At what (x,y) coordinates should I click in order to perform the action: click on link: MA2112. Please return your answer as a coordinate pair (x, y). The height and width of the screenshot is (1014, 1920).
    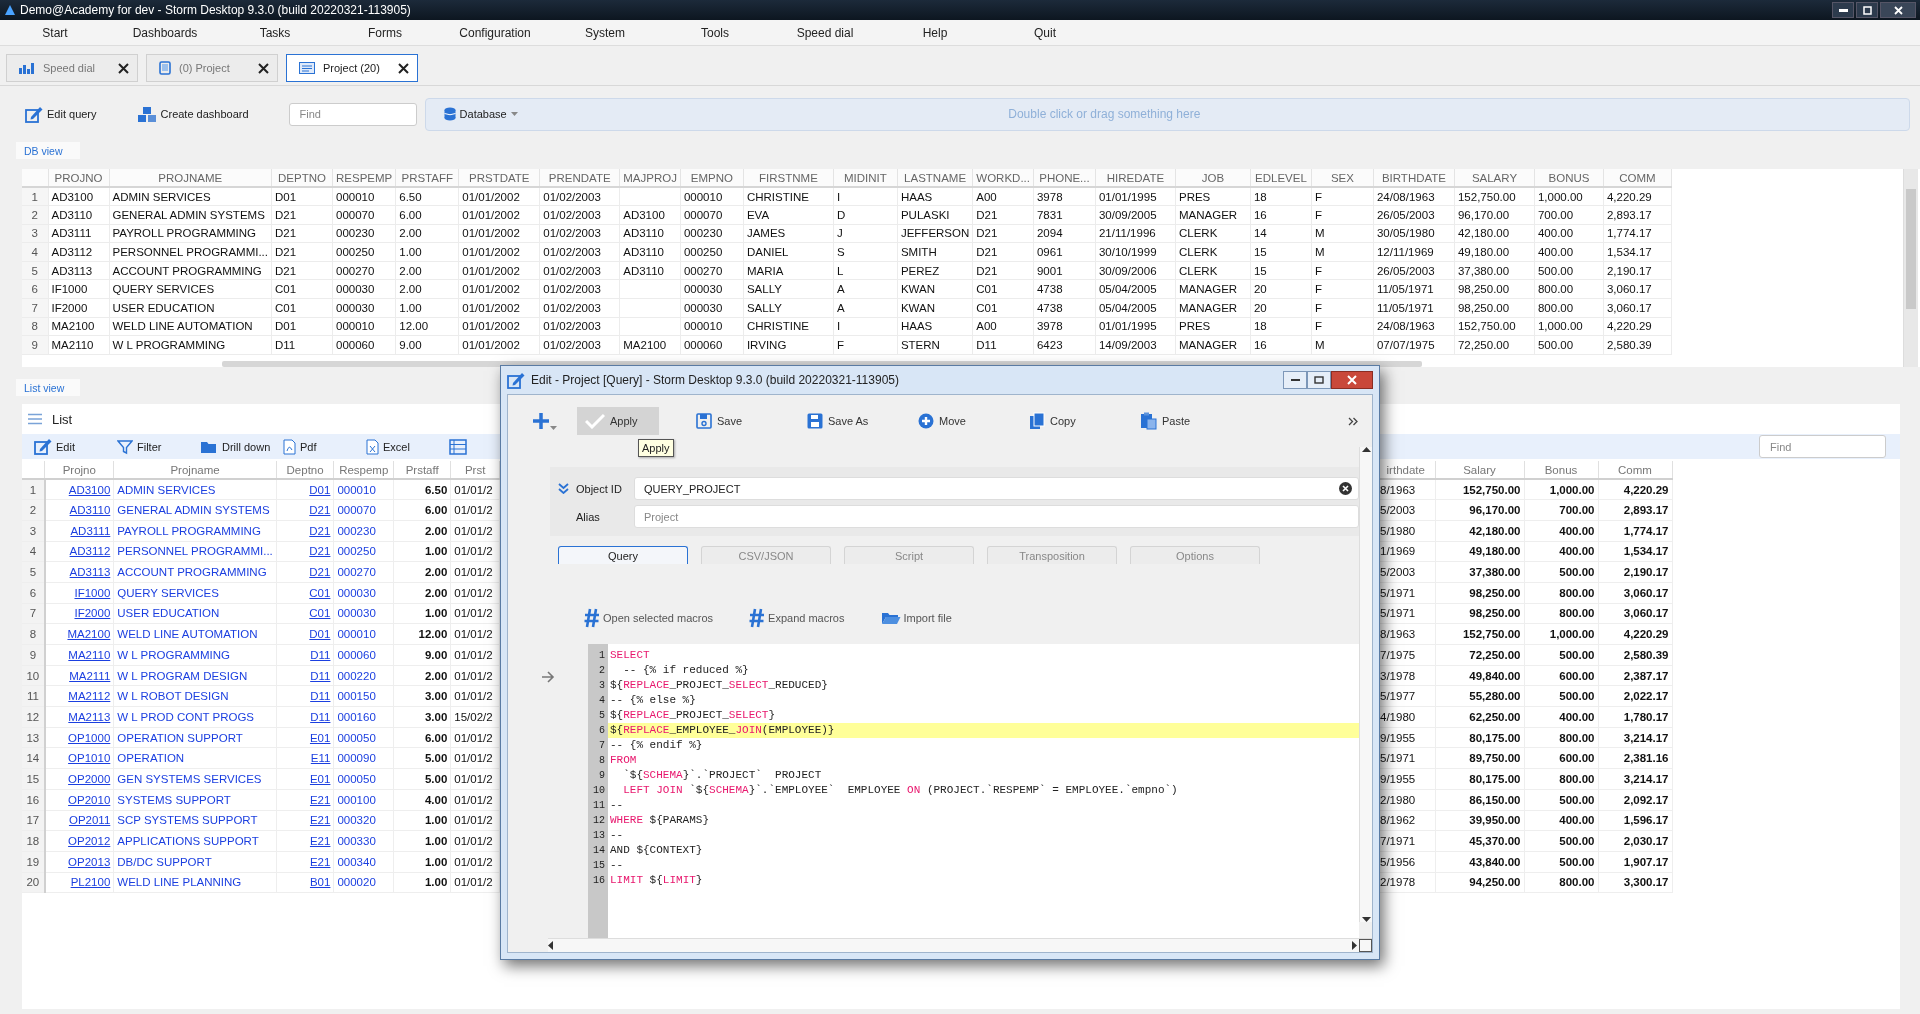
    Looking at the image, I should click on (79, 696).